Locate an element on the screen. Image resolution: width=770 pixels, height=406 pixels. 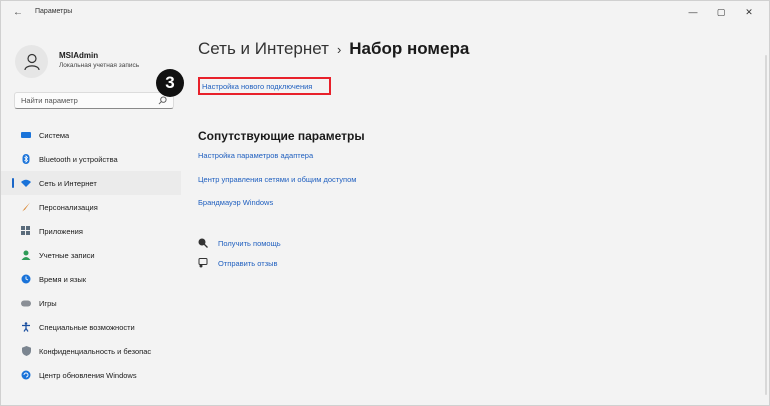
update-icon is located at coordinates (26, 375).